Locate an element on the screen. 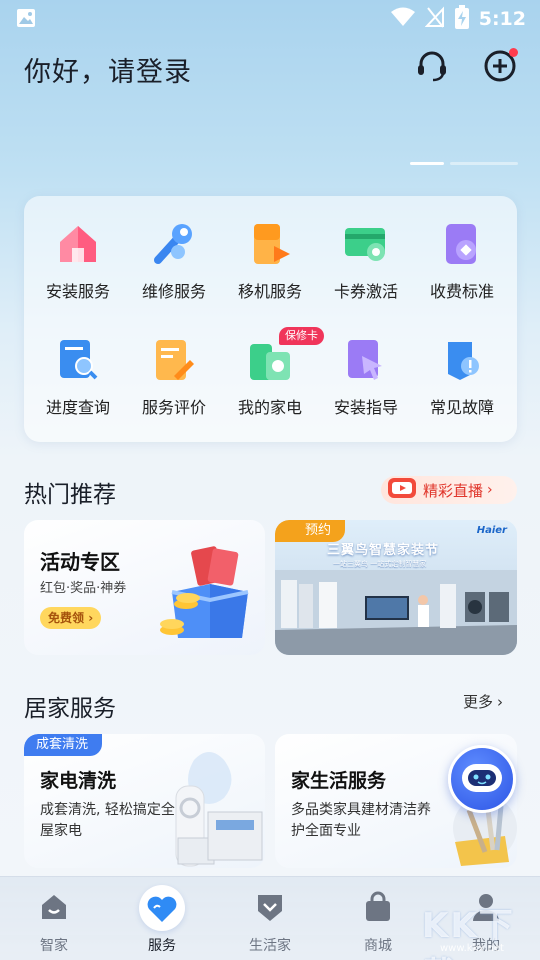  coupon-card-icon is located at coordinates (366, 244).